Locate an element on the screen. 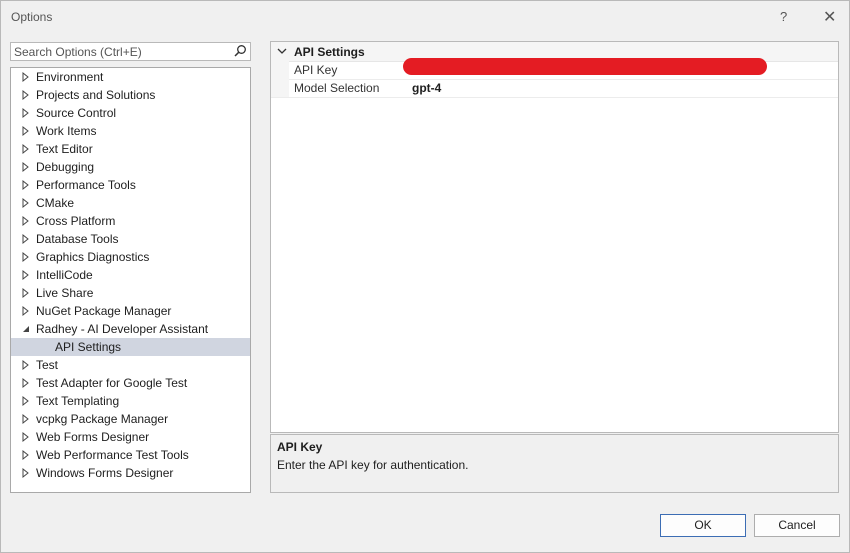 The width and height of the screenshot is (850, 553). tree-item-projects-and-solutions: Projects and Solutions is located at coordinates (130, 95).